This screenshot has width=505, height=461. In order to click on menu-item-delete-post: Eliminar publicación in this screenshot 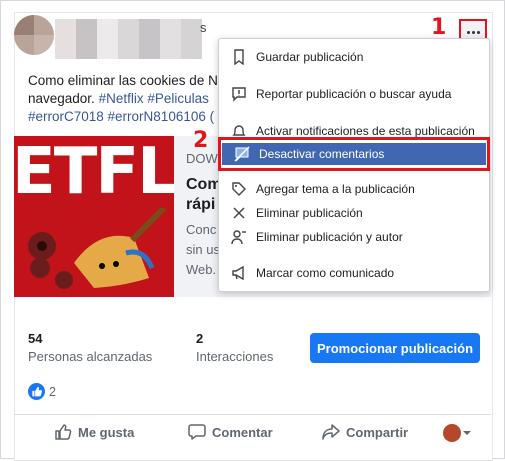, I will do `click(354, 213)`.